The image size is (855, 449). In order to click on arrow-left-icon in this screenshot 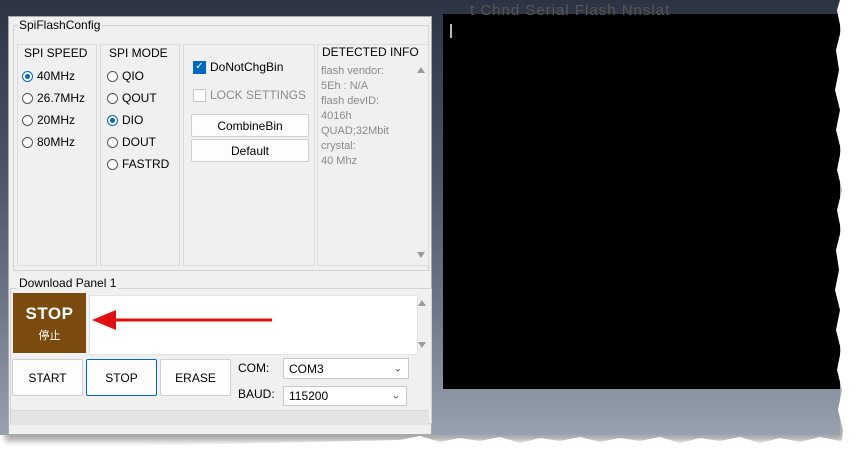, I will do `click(182, 320)`.